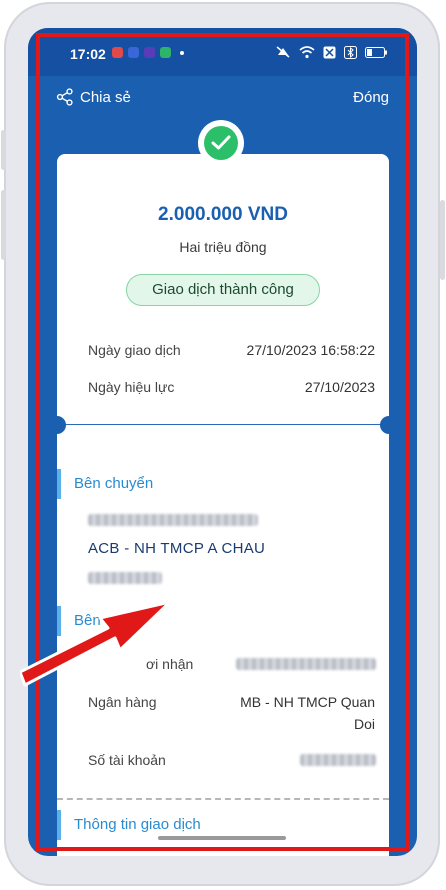 The image size is (446, 890). Describe the element at coordinates (96, 643) in the screenshot. I see `annotation-arrow-icon` at that location.